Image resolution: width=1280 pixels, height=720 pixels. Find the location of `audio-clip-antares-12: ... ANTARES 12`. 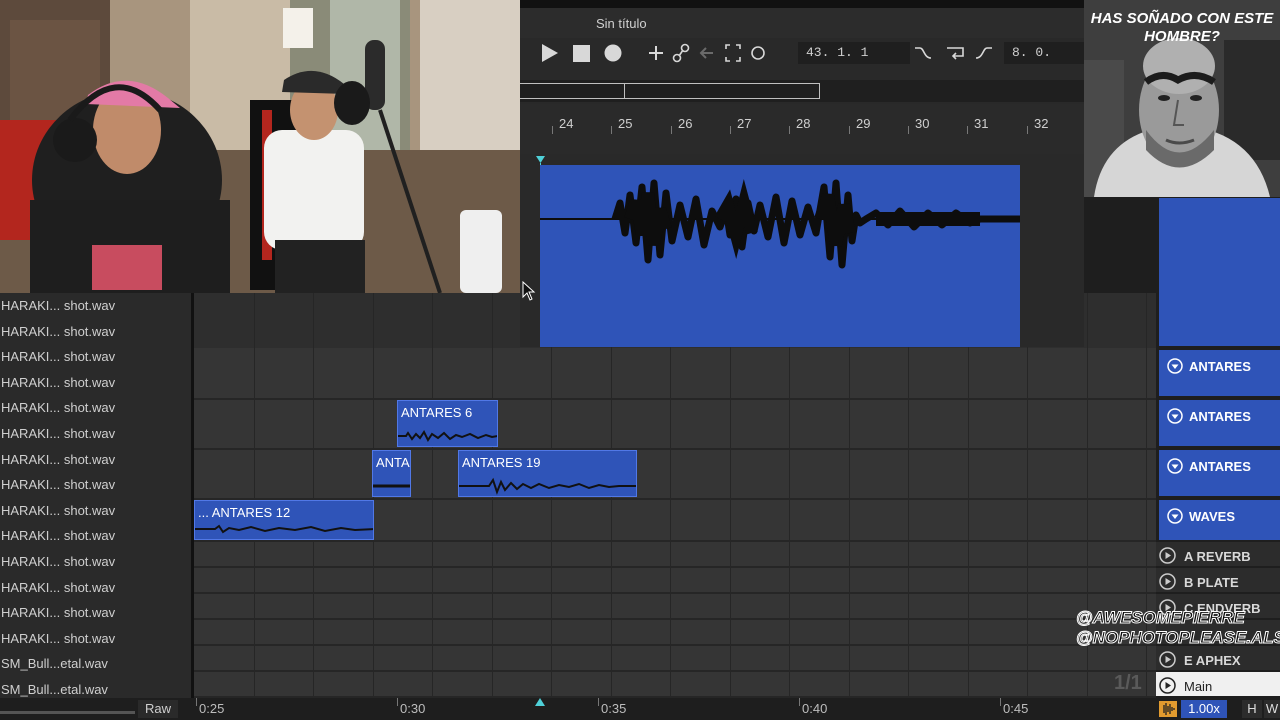

audio-clip-antares-12: ... ANTARES 12 is located at coordinates (284, 520).